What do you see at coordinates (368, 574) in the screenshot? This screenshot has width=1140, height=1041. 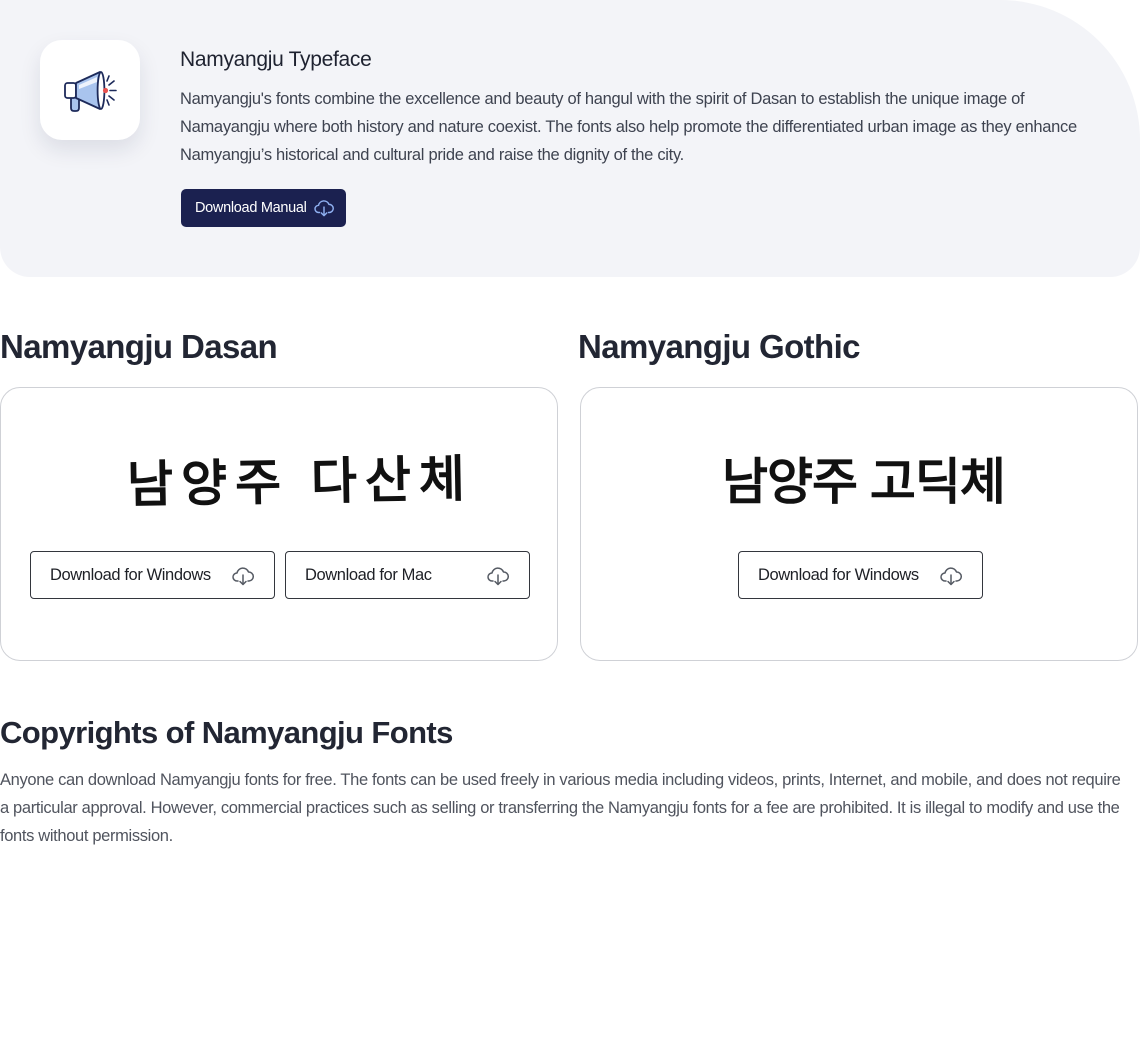 I see `dasan-download-mac-label: Download for Mac` at bounding box center [368, 574].